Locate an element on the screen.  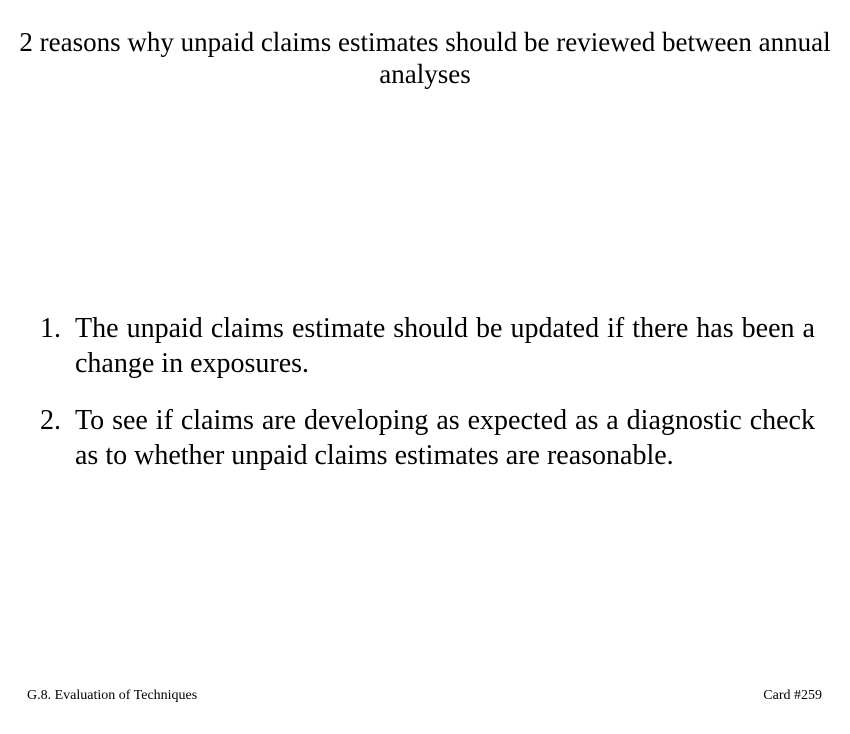
list-item-number: 1. is located at coordinates (50, 328).